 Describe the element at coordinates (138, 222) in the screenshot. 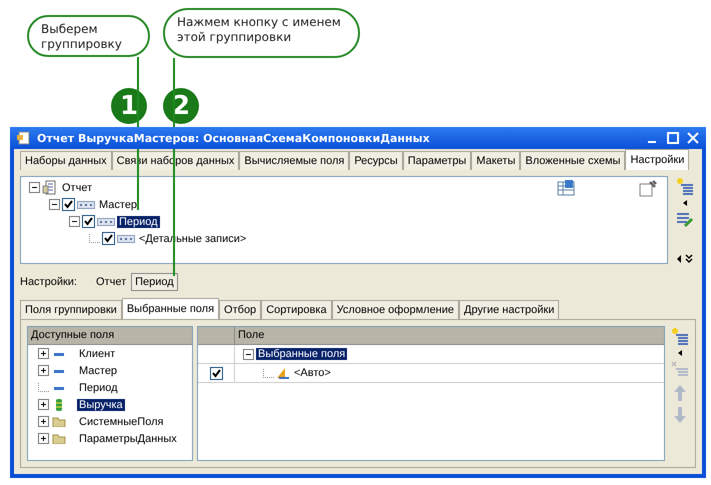

I see `tree-item: Период` at that location.